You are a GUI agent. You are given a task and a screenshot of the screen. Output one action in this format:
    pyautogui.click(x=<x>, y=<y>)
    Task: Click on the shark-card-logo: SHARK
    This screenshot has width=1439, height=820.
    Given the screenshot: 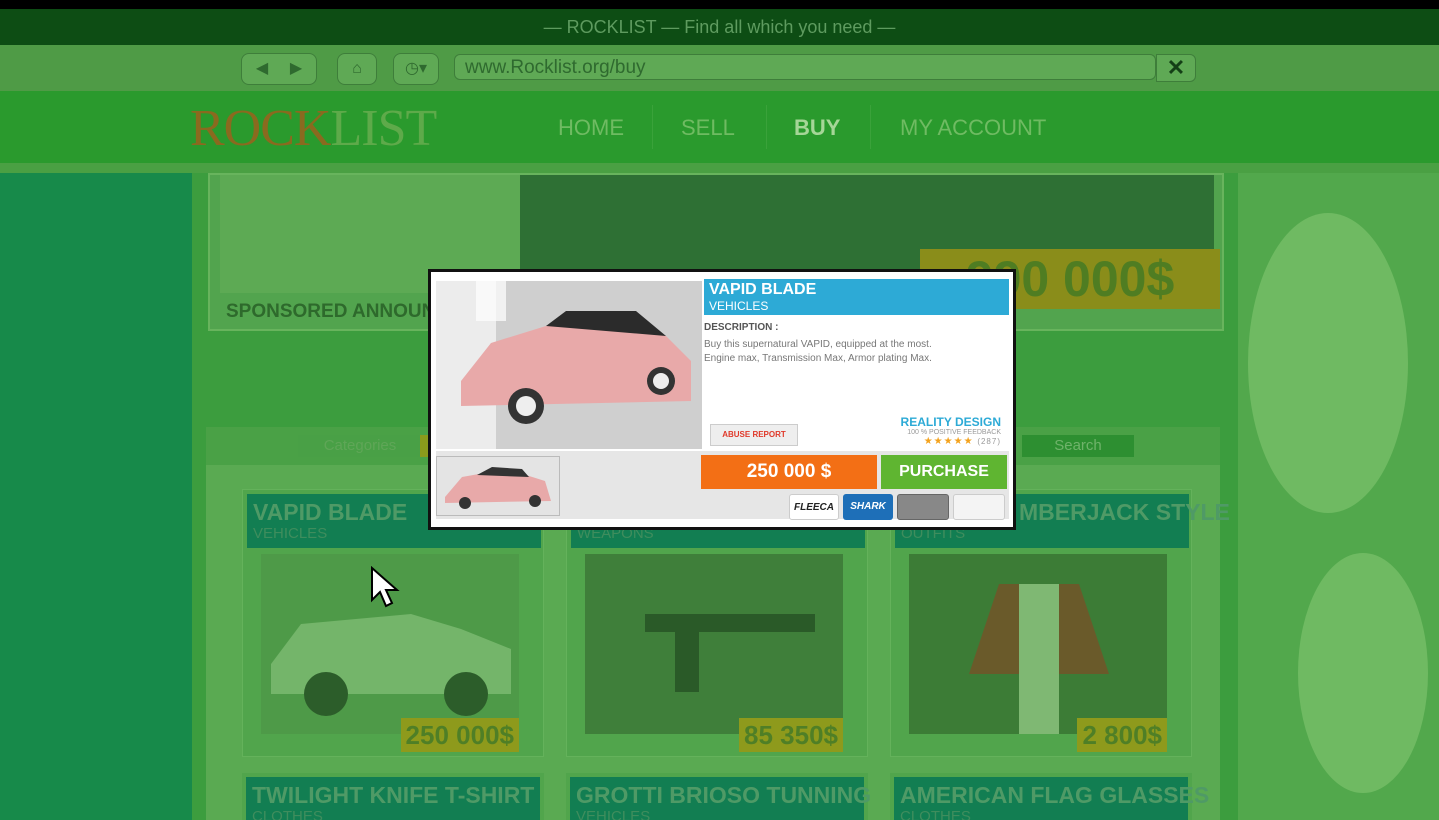 What is the action you would take?
    pyautogui.click(x=868, y=507)
    